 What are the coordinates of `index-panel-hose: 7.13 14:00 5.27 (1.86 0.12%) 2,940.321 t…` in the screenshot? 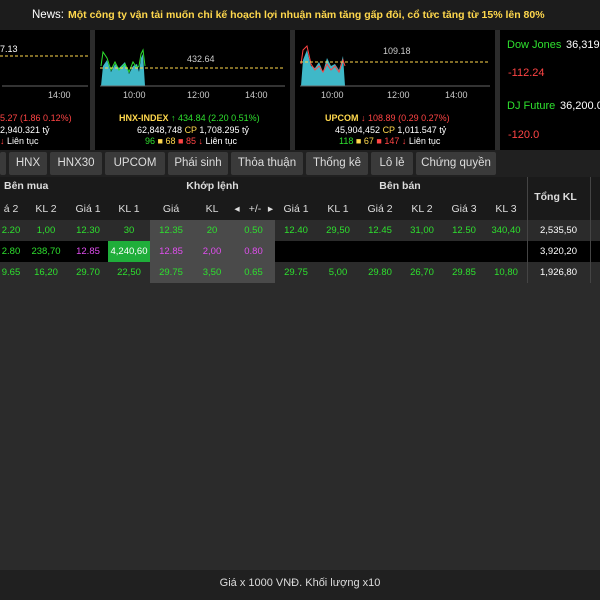 It's located at (45, 90).